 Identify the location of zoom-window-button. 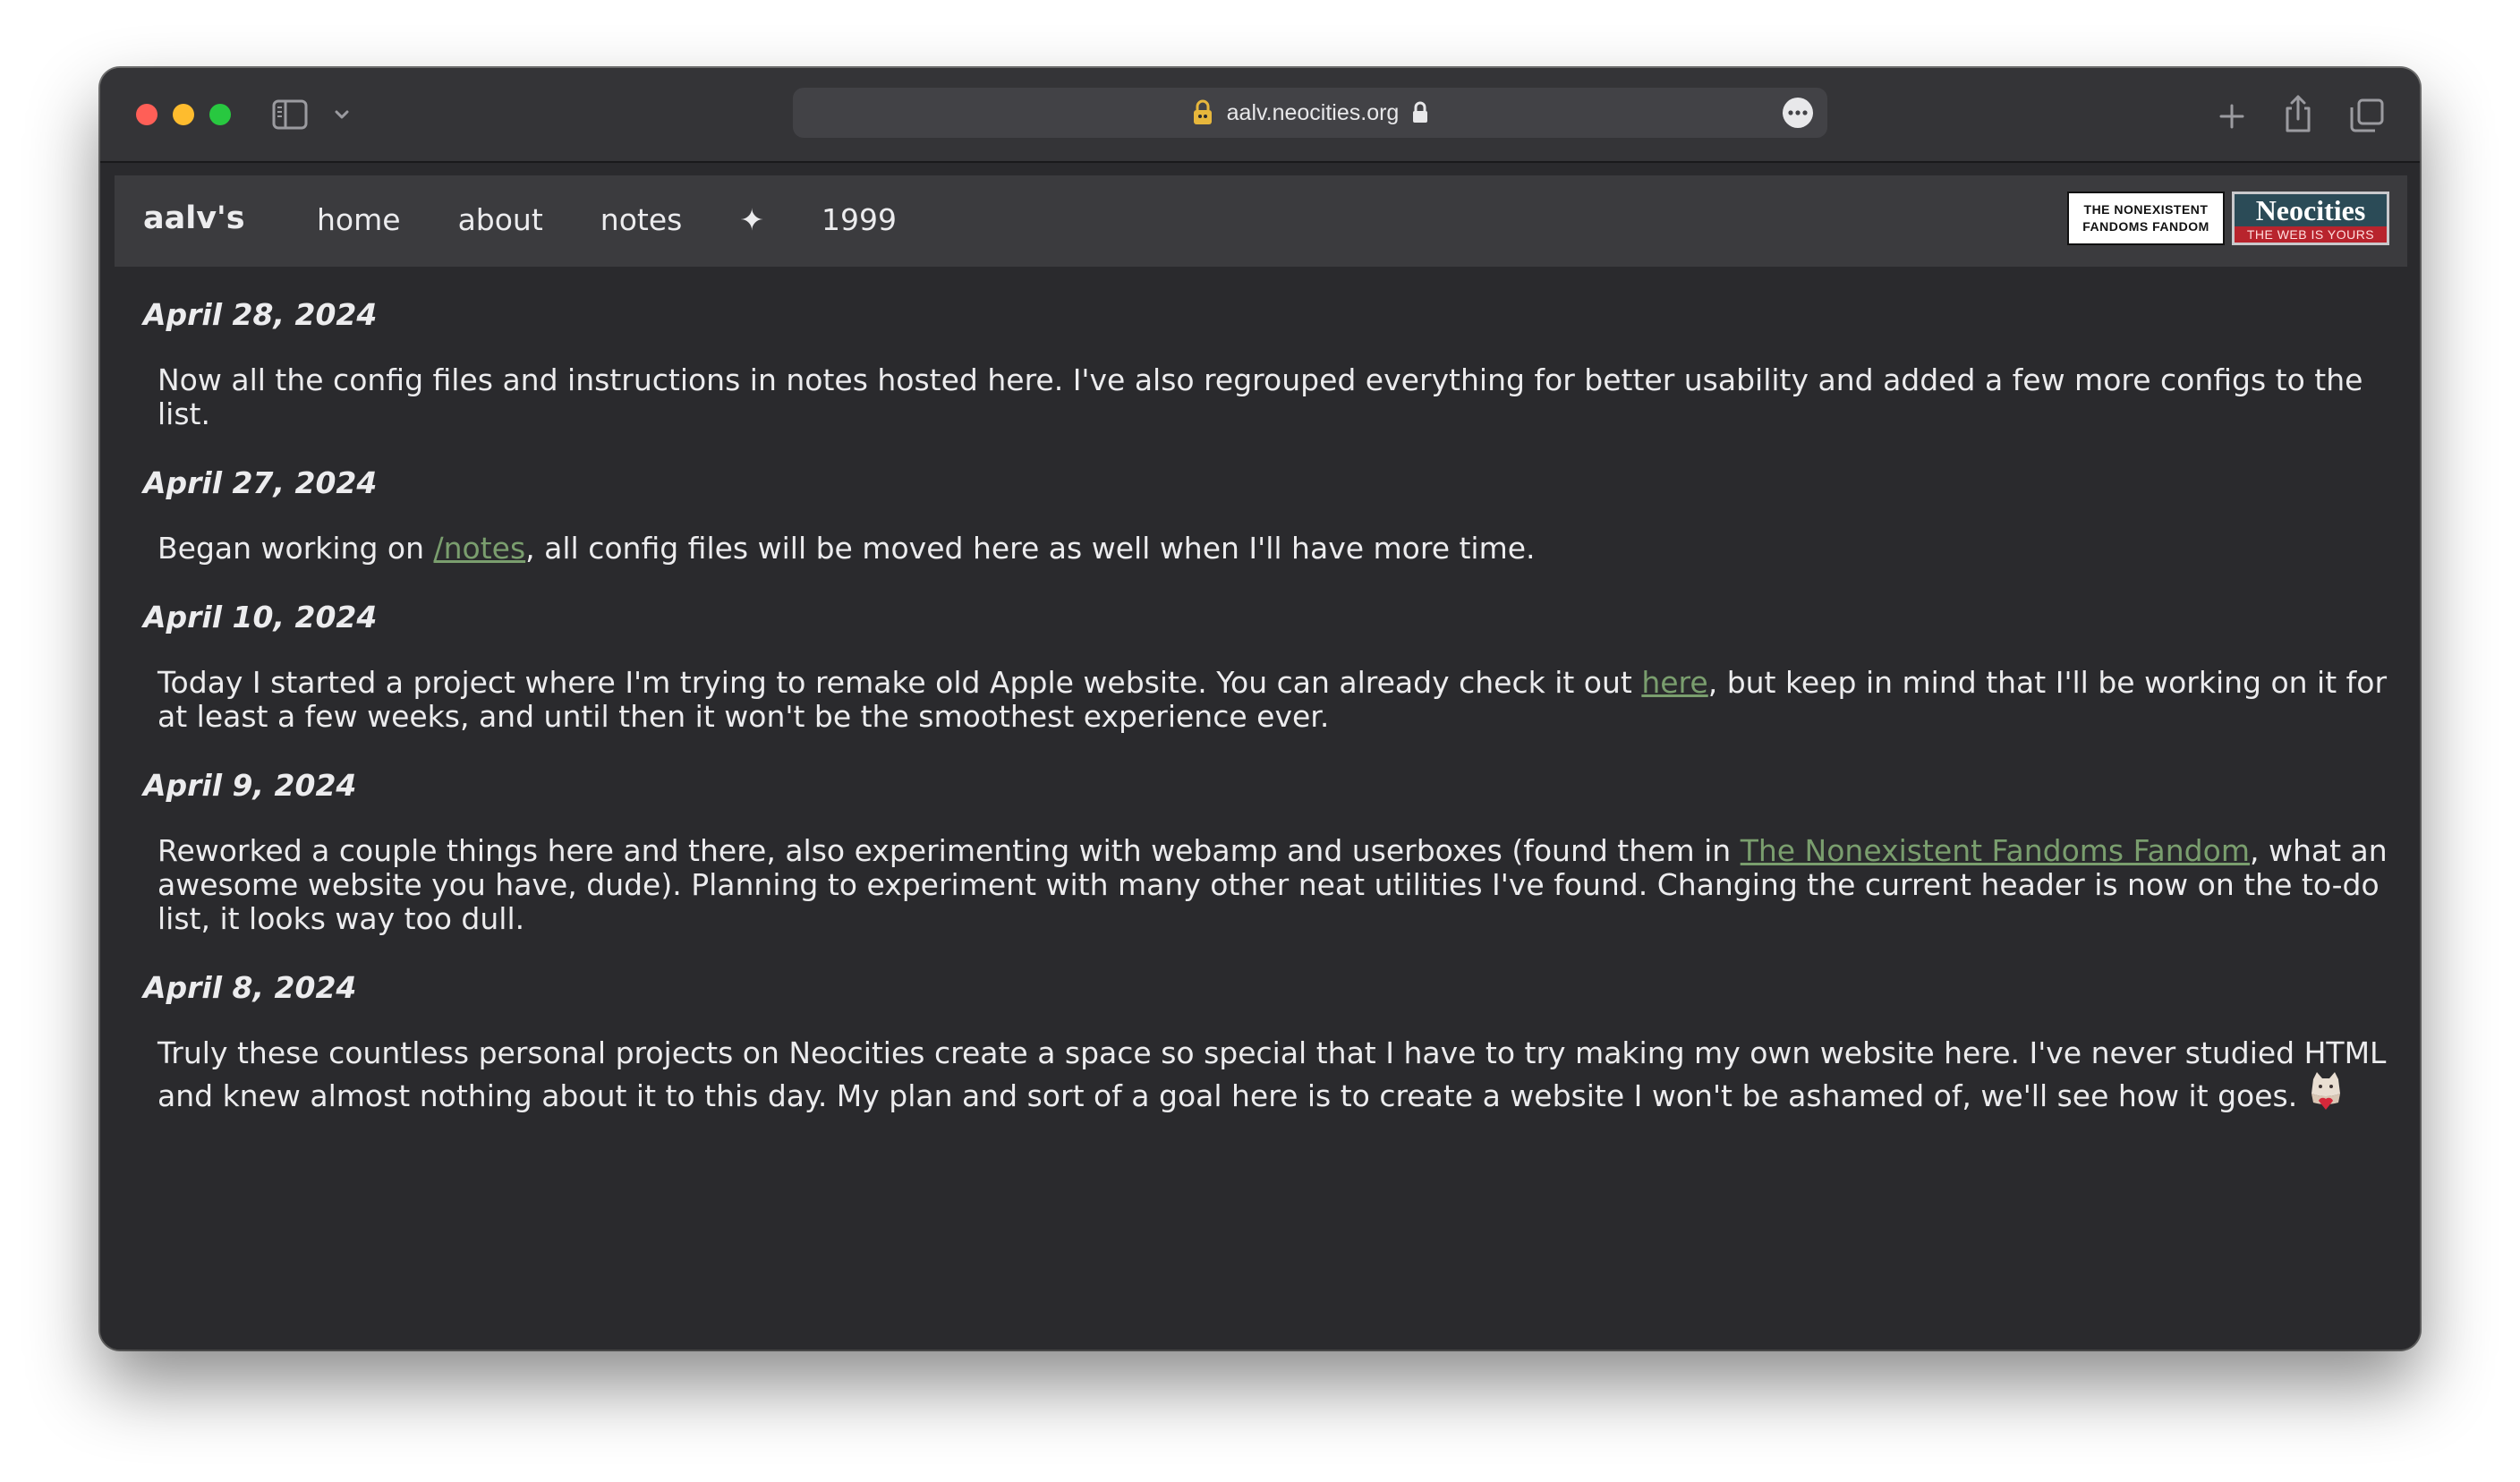
(220, 115).